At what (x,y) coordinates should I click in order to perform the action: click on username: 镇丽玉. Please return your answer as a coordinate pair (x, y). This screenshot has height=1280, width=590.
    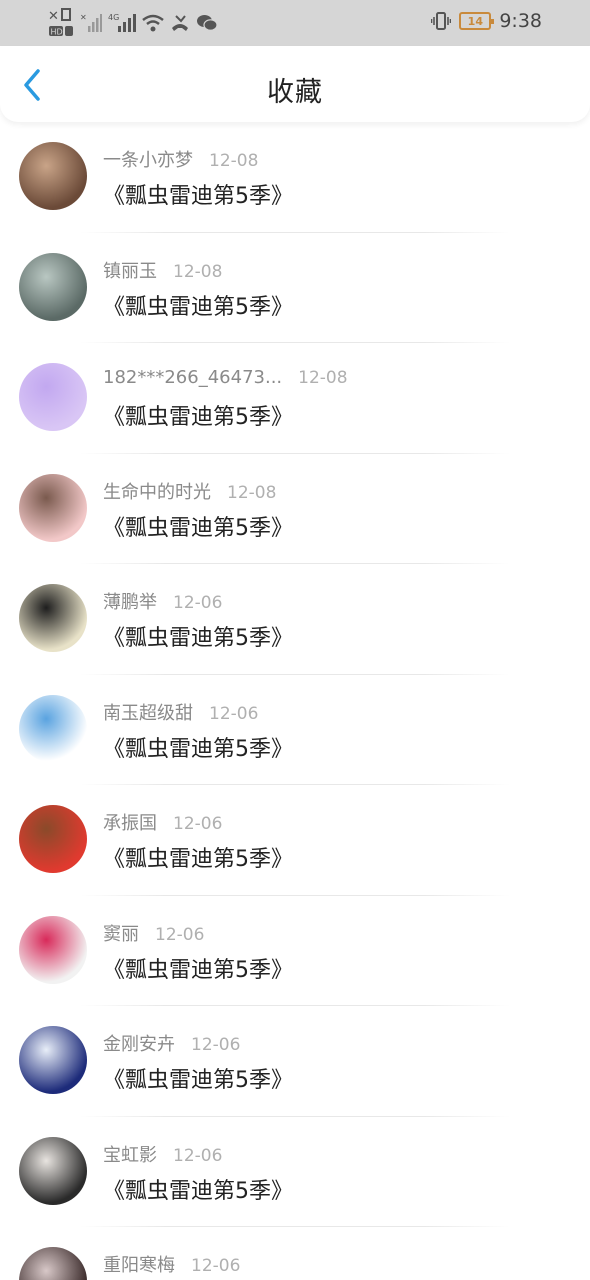
    Looking at the image, I should click on (130, 270).